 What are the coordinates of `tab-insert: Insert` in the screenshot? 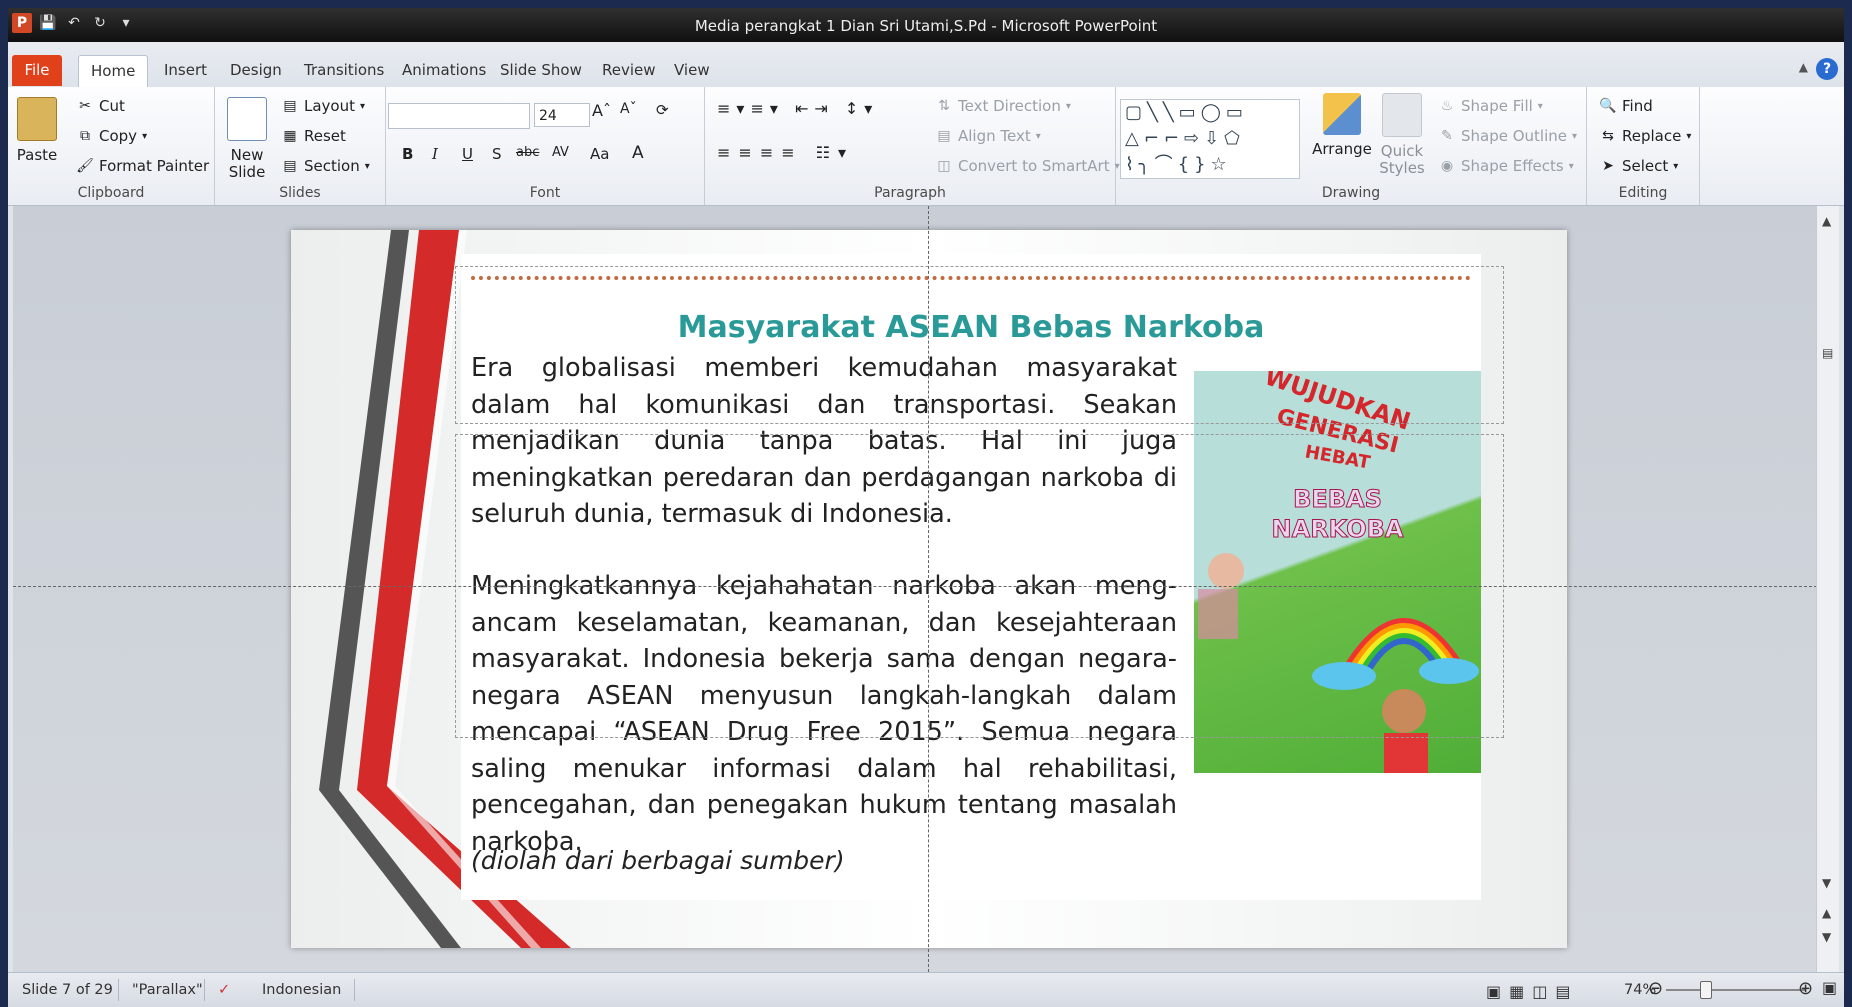 It's located at (185, 70).